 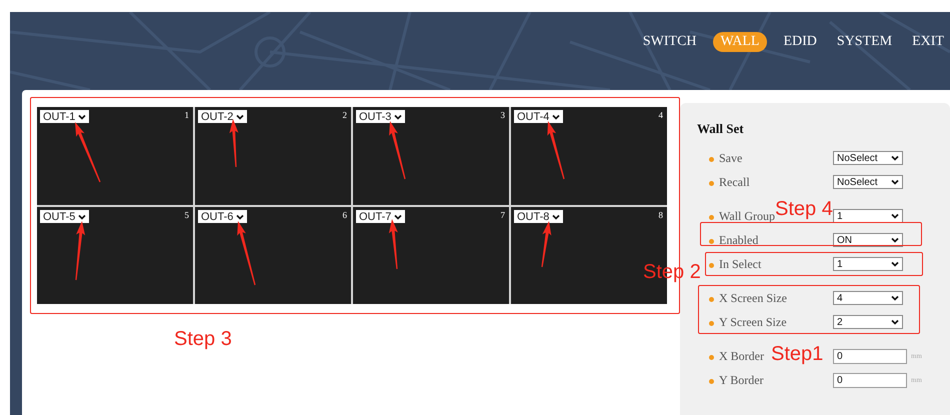 I want to click on field-label: Y Screen Size, so click(x=753, y=322).